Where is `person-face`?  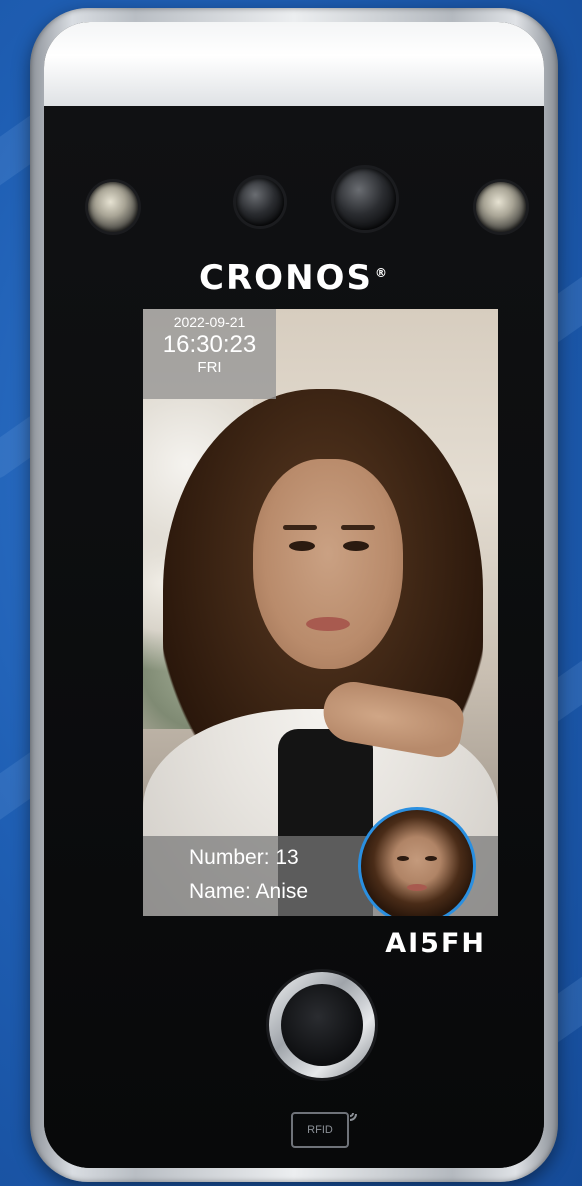 person-face is located at coordinates (328, 564).